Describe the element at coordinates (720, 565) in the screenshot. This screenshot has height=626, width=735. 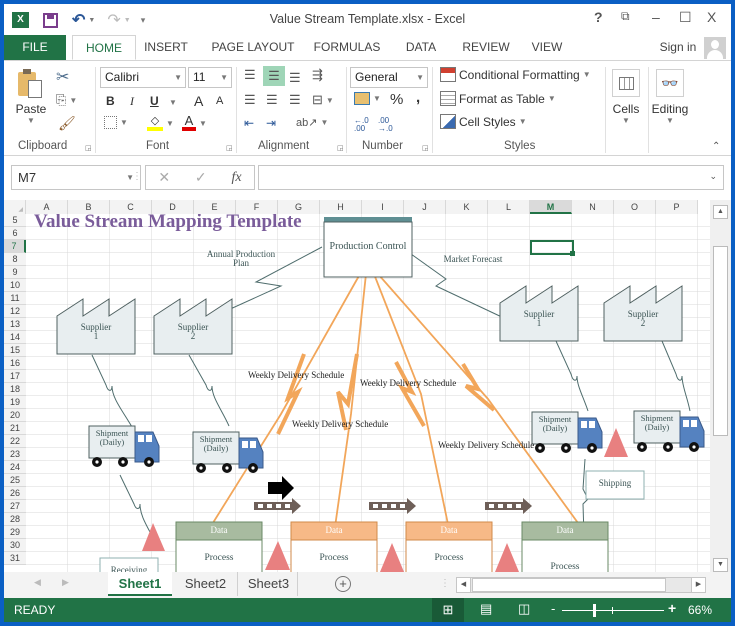
I see `scroll-down-button: ▼` at that location.